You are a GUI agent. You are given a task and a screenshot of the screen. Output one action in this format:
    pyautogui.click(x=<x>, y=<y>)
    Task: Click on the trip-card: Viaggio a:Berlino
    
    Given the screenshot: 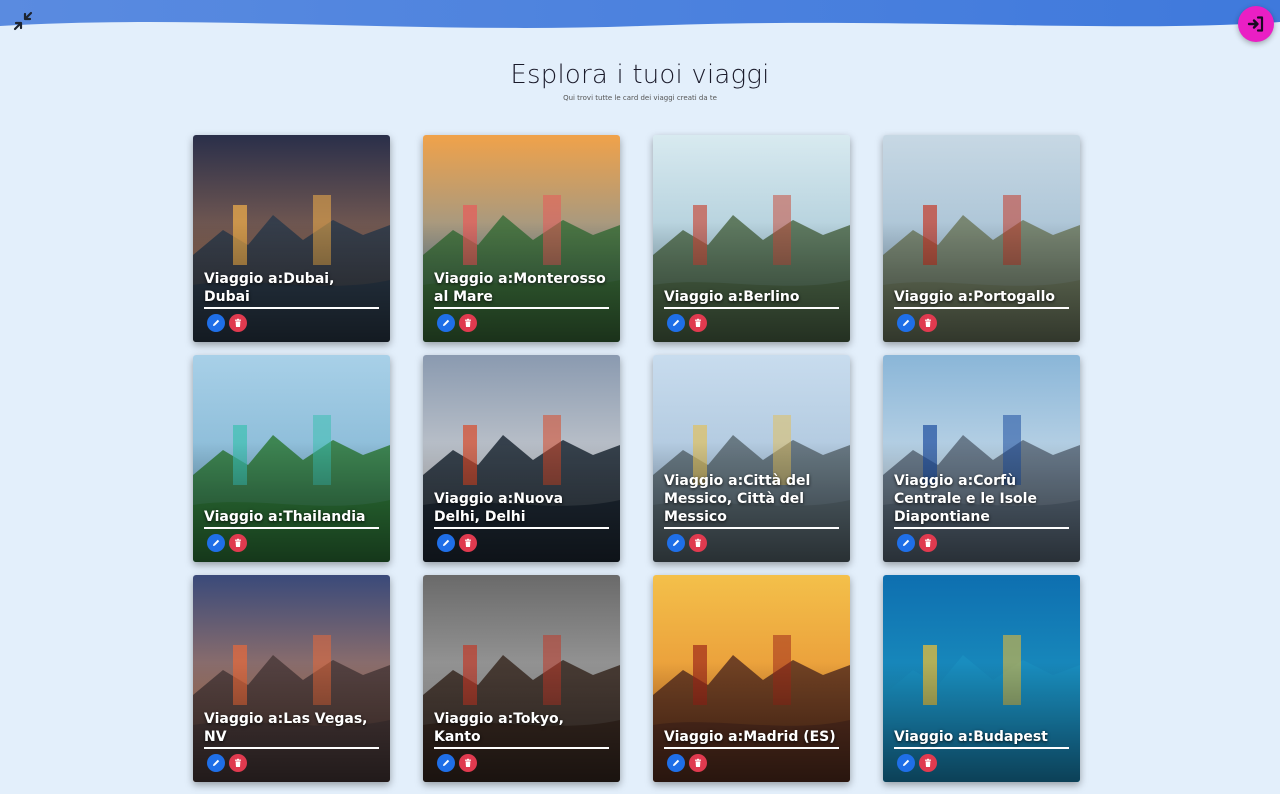 What is the action you would take?
    pyautogui.click(x=751, y=238)
    